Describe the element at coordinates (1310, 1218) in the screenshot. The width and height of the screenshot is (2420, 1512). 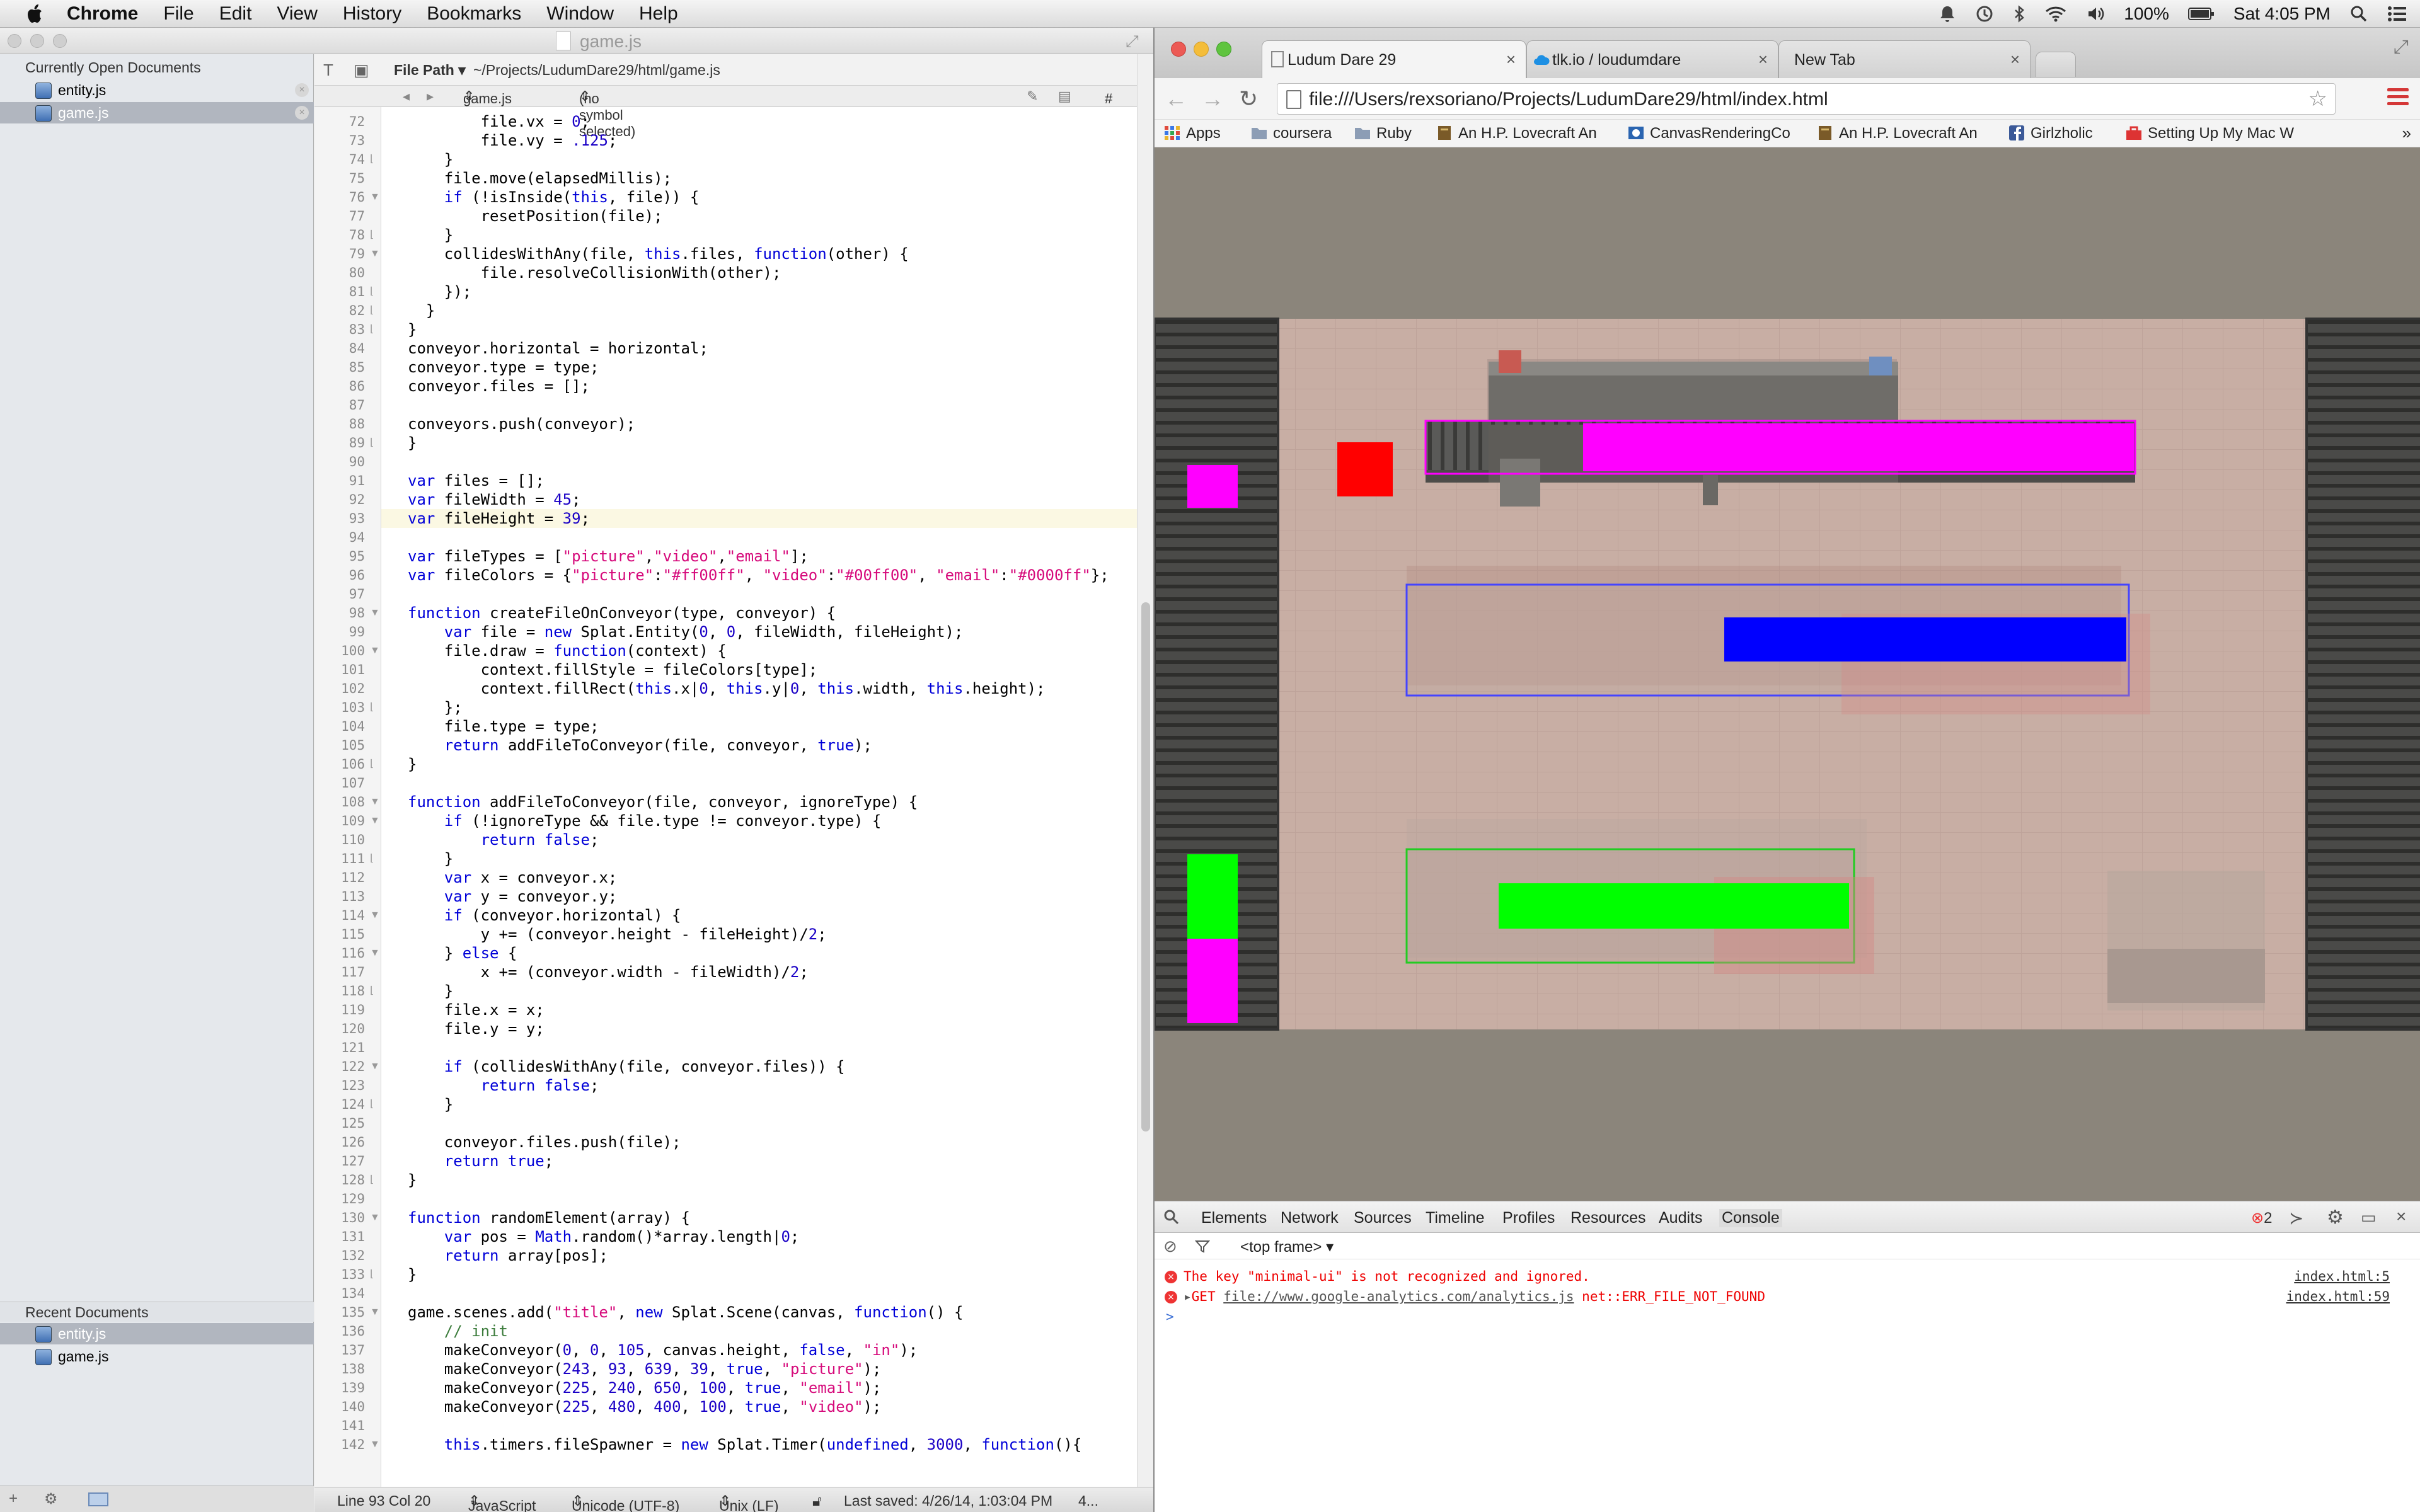
I see `devtools-tab-network: Network` at that location.